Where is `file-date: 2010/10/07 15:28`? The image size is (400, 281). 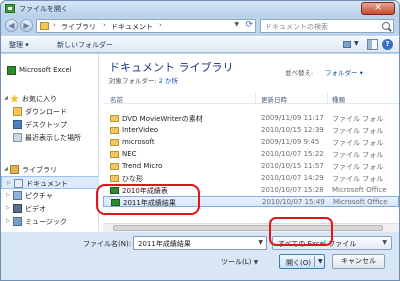
file-date: 2010/10/07 15:28 is located at coordinates (292, 190).